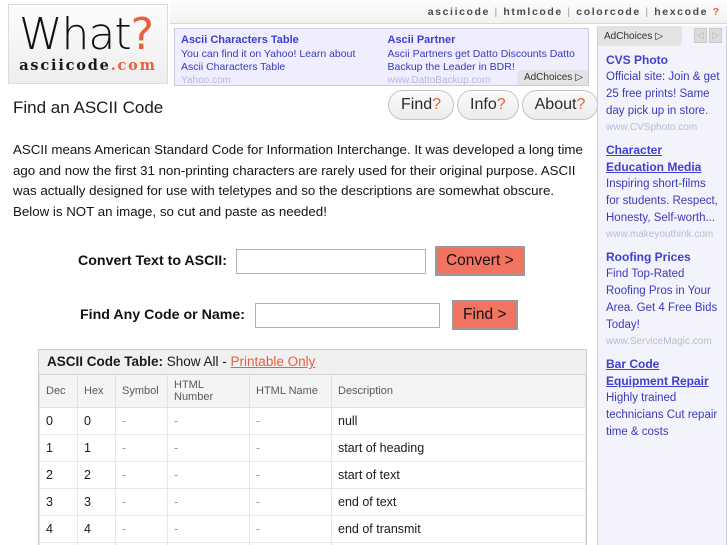 The width and height of the screenshot is (727, 545). I want to click on find-text-input, so click(348, 315).